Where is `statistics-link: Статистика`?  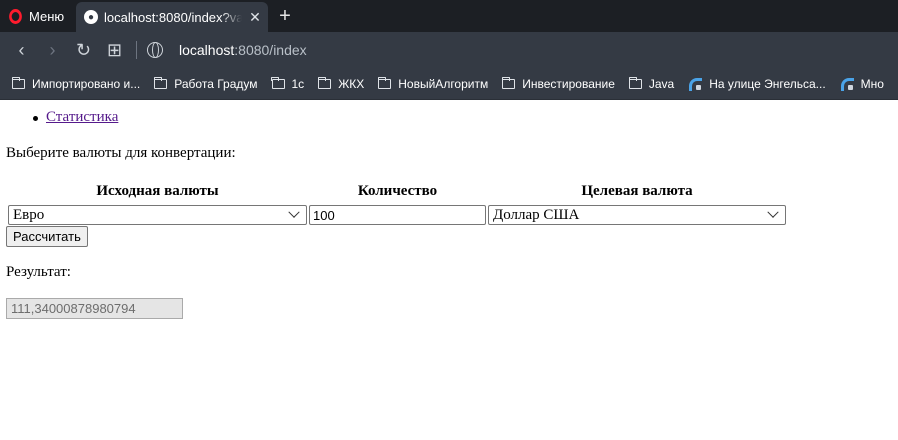
statistics-link: Статистика is located at coordinates (82, 117).